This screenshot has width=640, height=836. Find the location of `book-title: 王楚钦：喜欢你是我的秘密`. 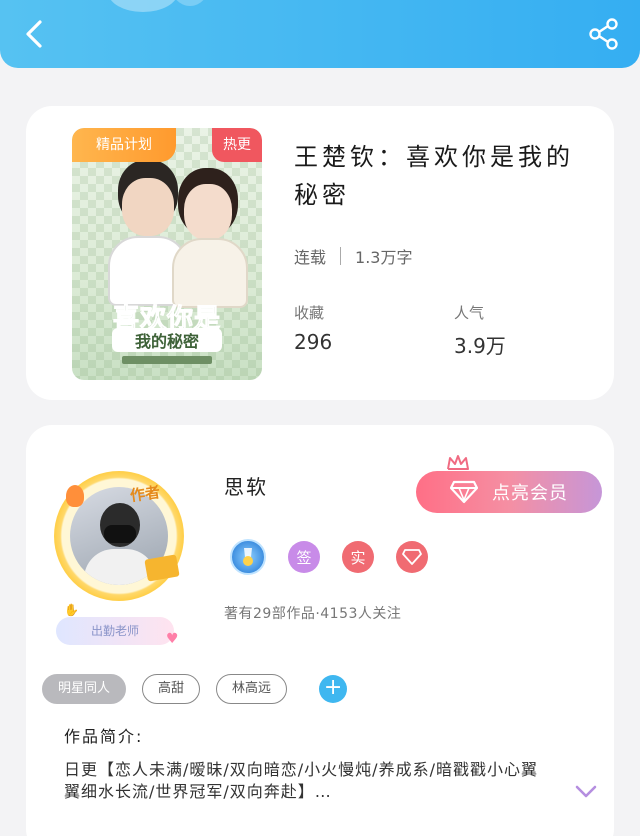

book-title: 王楚钦：喜欢你是我的秘密 is located at coordinates (434, 176).